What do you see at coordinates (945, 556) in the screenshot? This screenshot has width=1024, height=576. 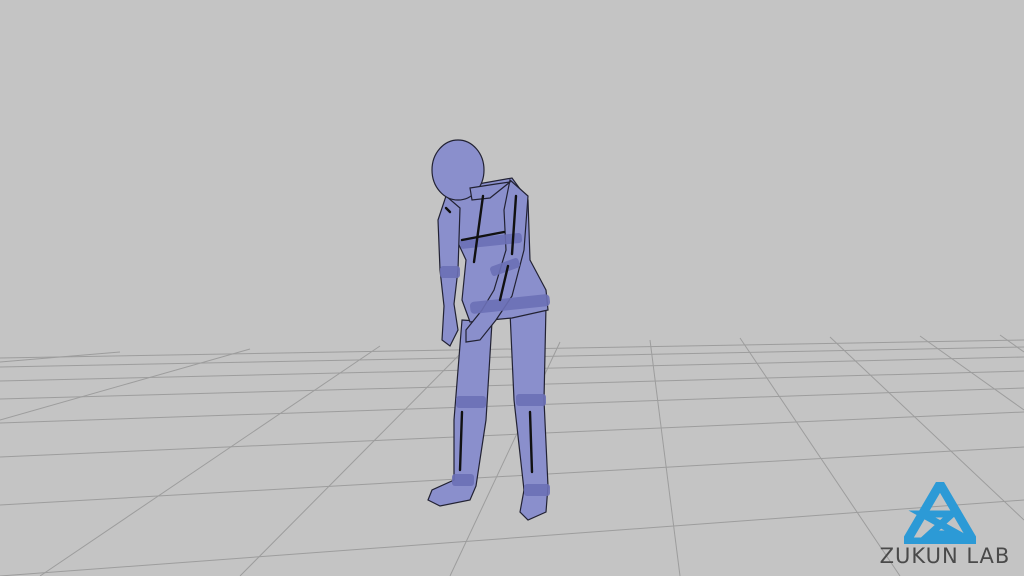 I see `logo-text: ZUKUN LAB` at bounding box center [945, 556].